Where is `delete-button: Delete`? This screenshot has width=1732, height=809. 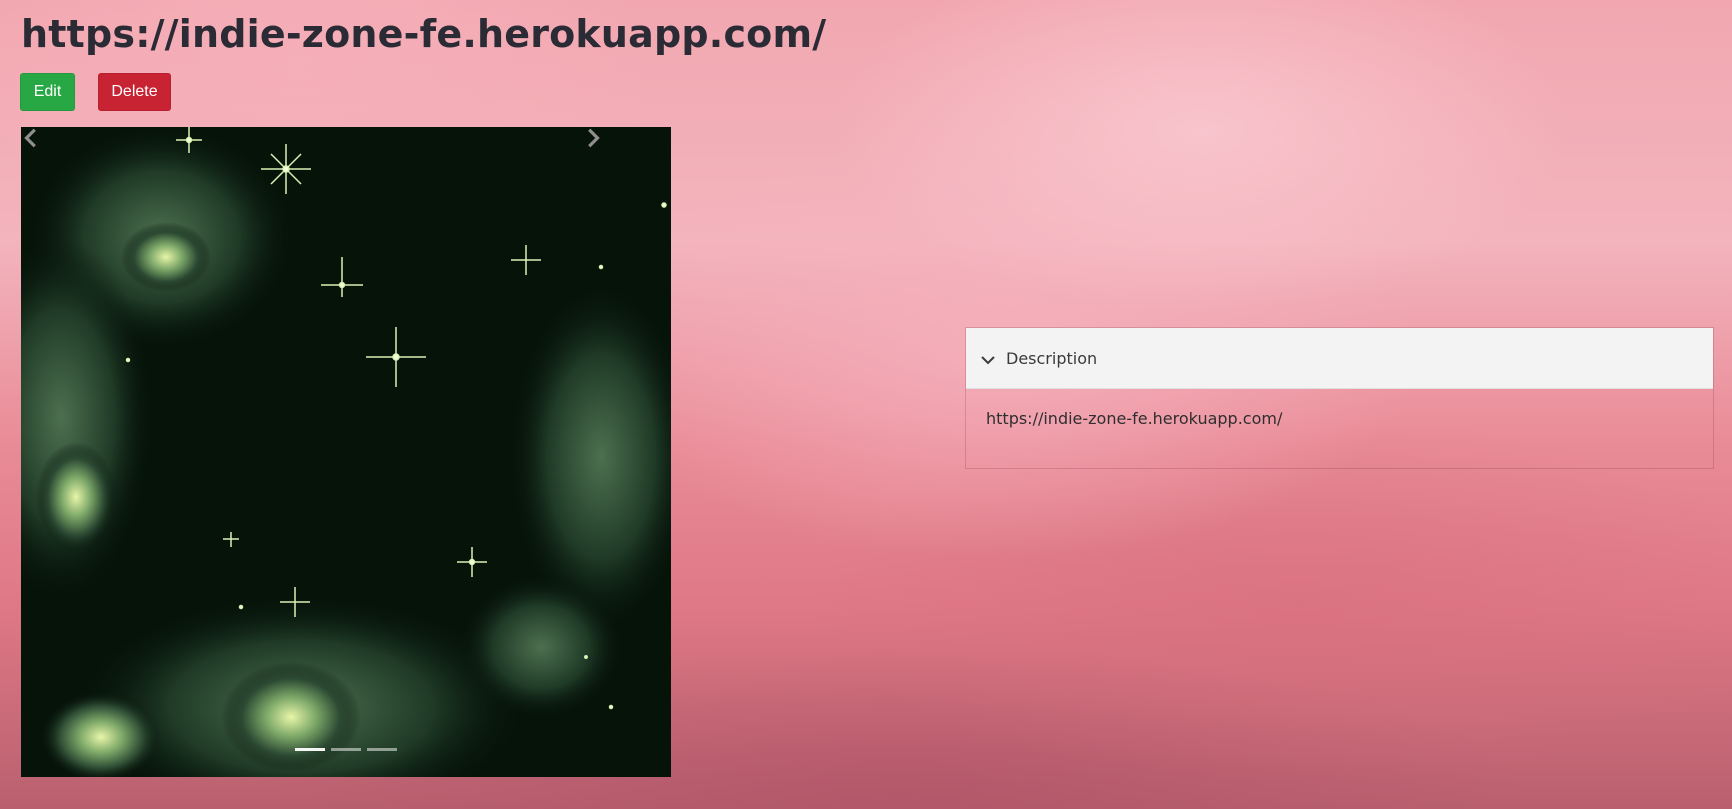 delete-button: Delete is located at coordinates (134, 92).